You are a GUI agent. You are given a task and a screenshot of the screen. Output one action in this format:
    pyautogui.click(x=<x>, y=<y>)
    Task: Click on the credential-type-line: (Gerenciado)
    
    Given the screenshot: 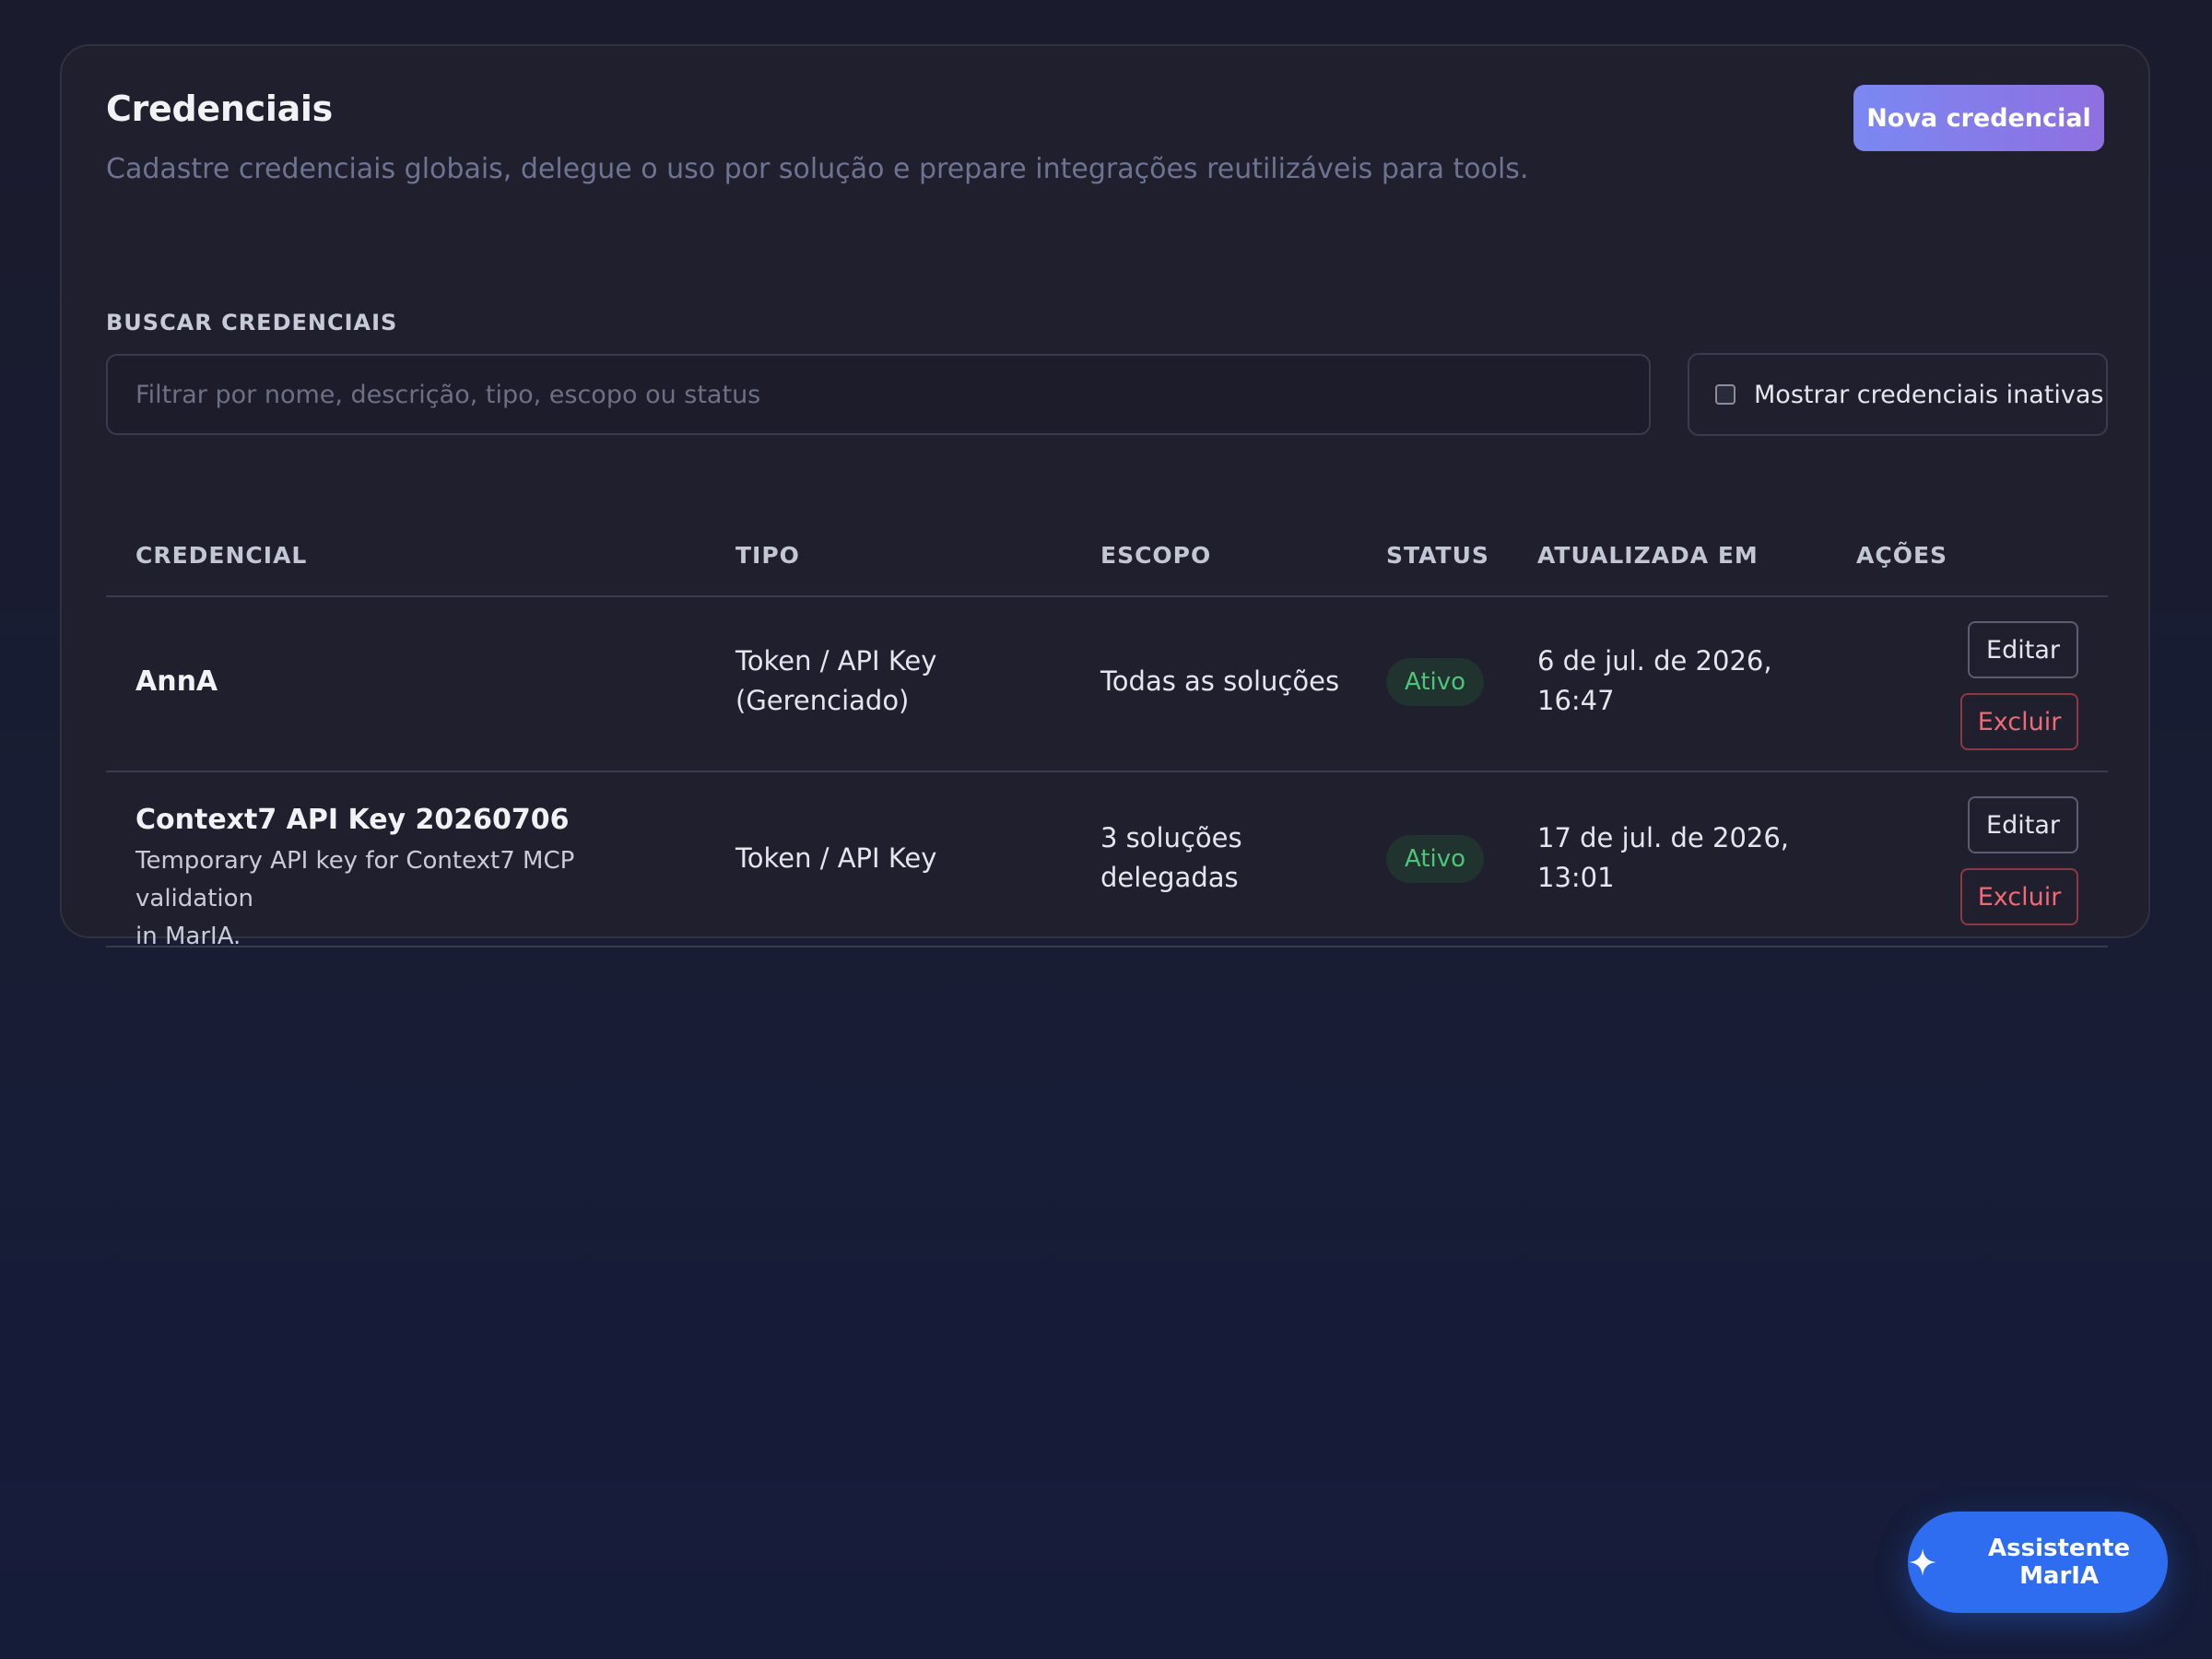 What is the action you would take?
    pyautogui.click(x=822, y=700)
    